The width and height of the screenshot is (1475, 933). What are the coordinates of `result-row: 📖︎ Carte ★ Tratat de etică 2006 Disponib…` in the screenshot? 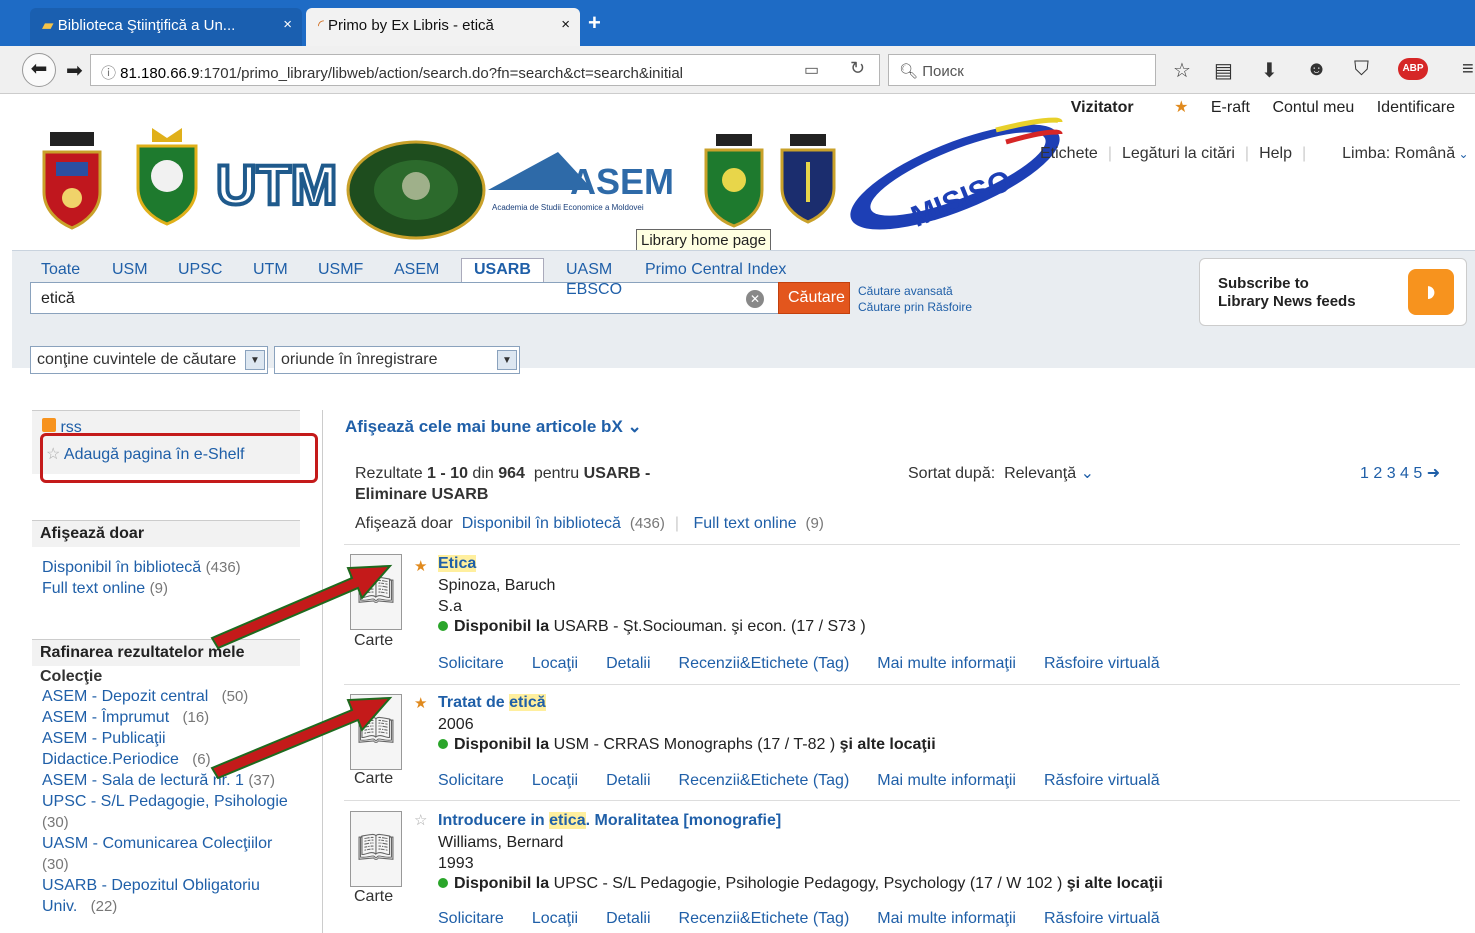 It's located at (902, 742).